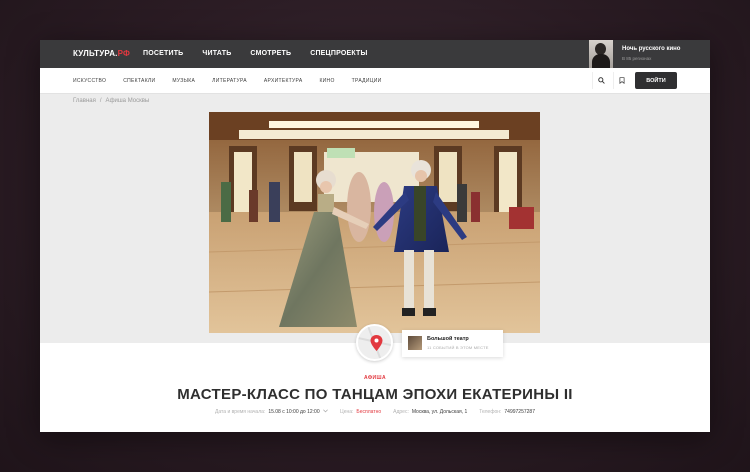  What do you see at coordinates (240, 412) in the screenshot?
I see `event-date-label: Дата и время начала:` at bounding box center [240, 412].